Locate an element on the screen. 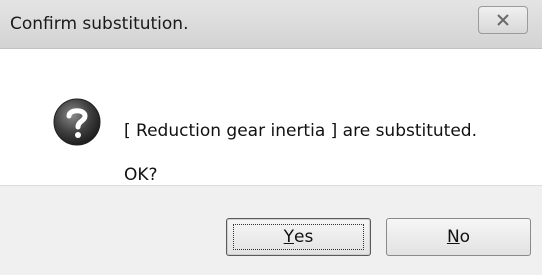  message-line-2: OK? is located at coordinates (141, 175).